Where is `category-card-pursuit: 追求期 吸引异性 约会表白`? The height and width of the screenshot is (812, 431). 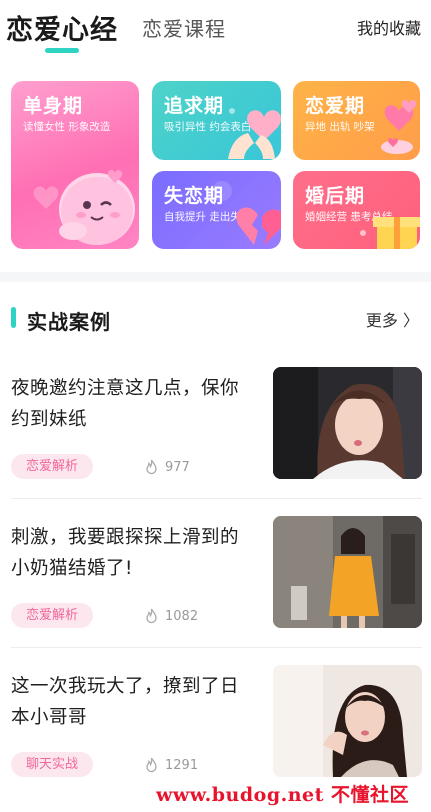
category-card-pursuit: 追求期 吸引异性 约会表白 is located at coordinates (216, 120).